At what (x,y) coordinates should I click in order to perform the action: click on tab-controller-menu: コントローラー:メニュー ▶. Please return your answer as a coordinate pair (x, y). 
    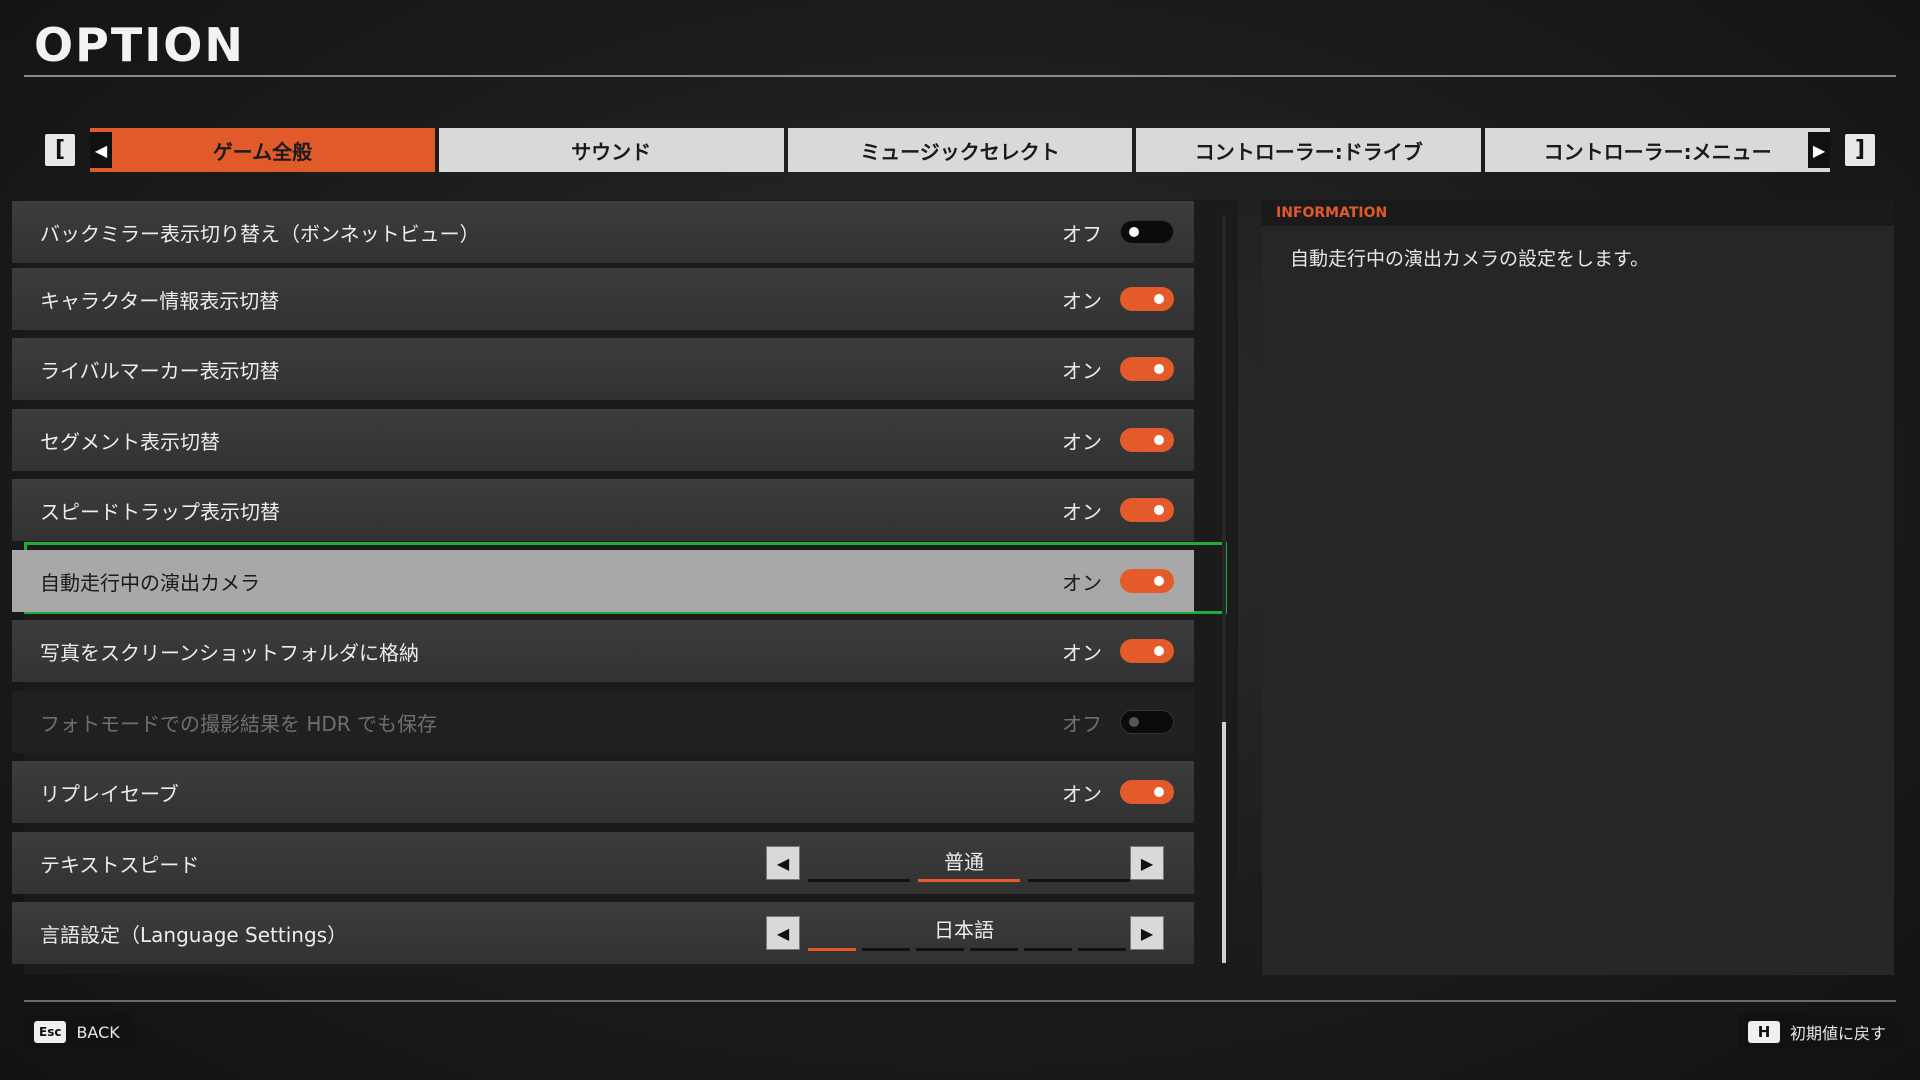
    Looking at the image, I should click on (1657, 150).